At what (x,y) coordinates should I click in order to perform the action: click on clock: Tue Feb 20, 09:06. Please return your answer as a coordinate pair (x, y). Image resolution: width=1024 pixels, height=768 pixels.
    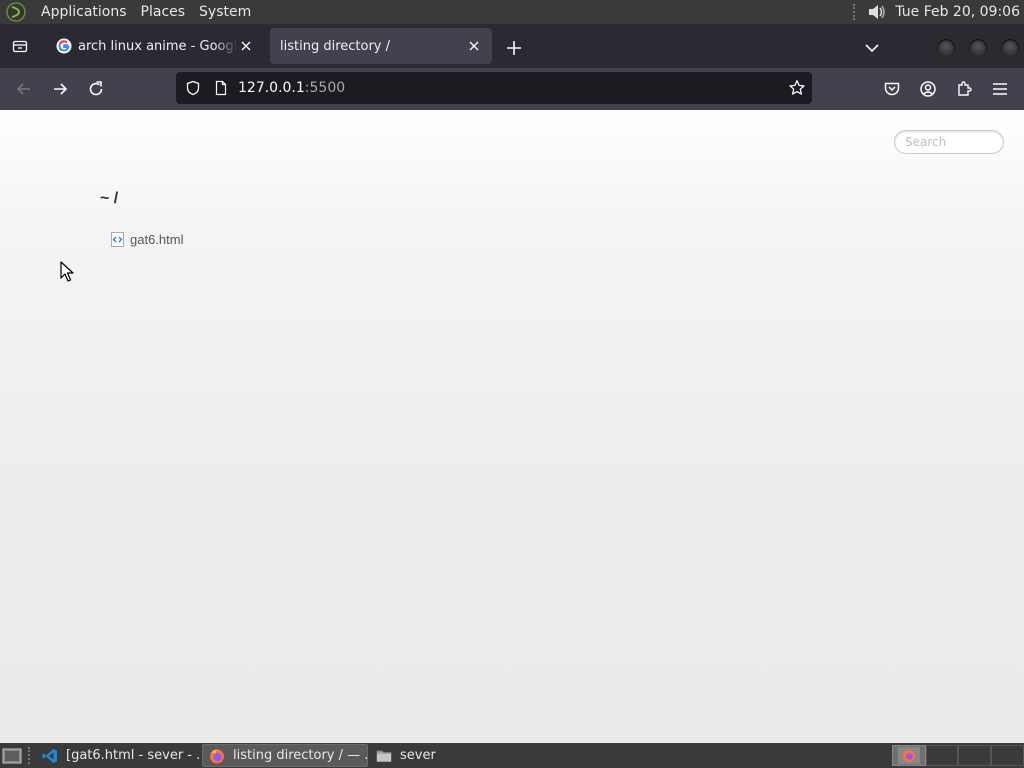
    Looking at the image, I should click on (959, 12).